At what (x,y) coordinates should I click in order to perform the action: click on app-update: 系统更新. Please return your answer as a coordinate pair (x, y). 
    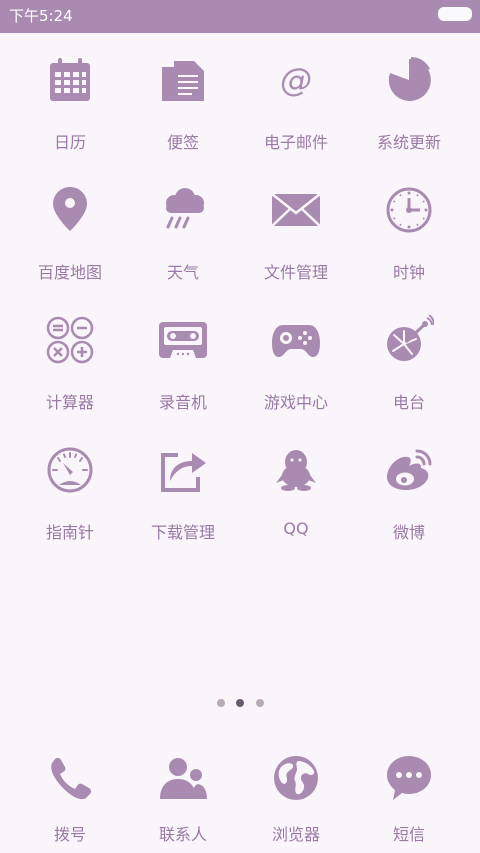
    Looking at the image, I should click on (409, 98).